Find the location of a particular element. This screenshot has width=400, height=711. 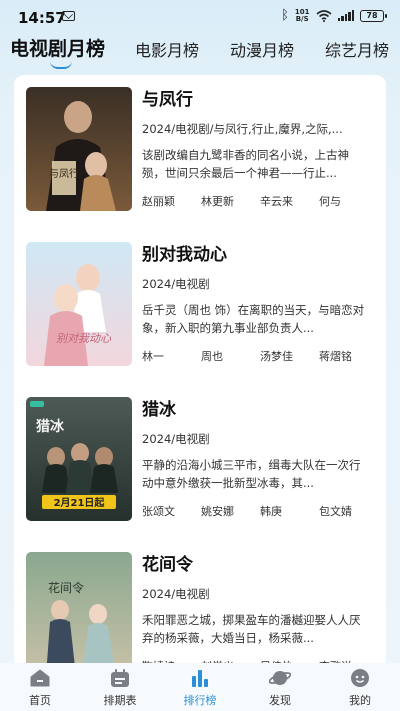

status-bar: 14:57 ᛒ 101 B/S 78 is located at coordinates (200, 17).